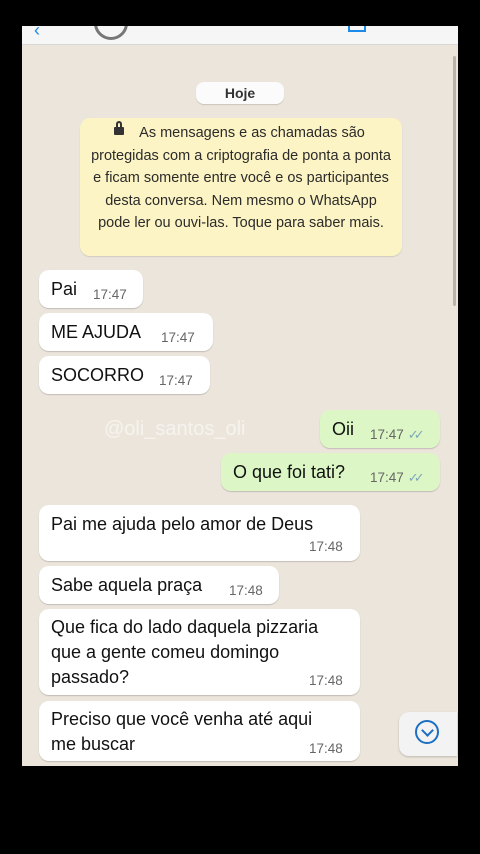 The width and height of the screenshot is (480, 854). Describe the element at coordinates (357, 29) in the screenshot. I see `call-icon` at that location.